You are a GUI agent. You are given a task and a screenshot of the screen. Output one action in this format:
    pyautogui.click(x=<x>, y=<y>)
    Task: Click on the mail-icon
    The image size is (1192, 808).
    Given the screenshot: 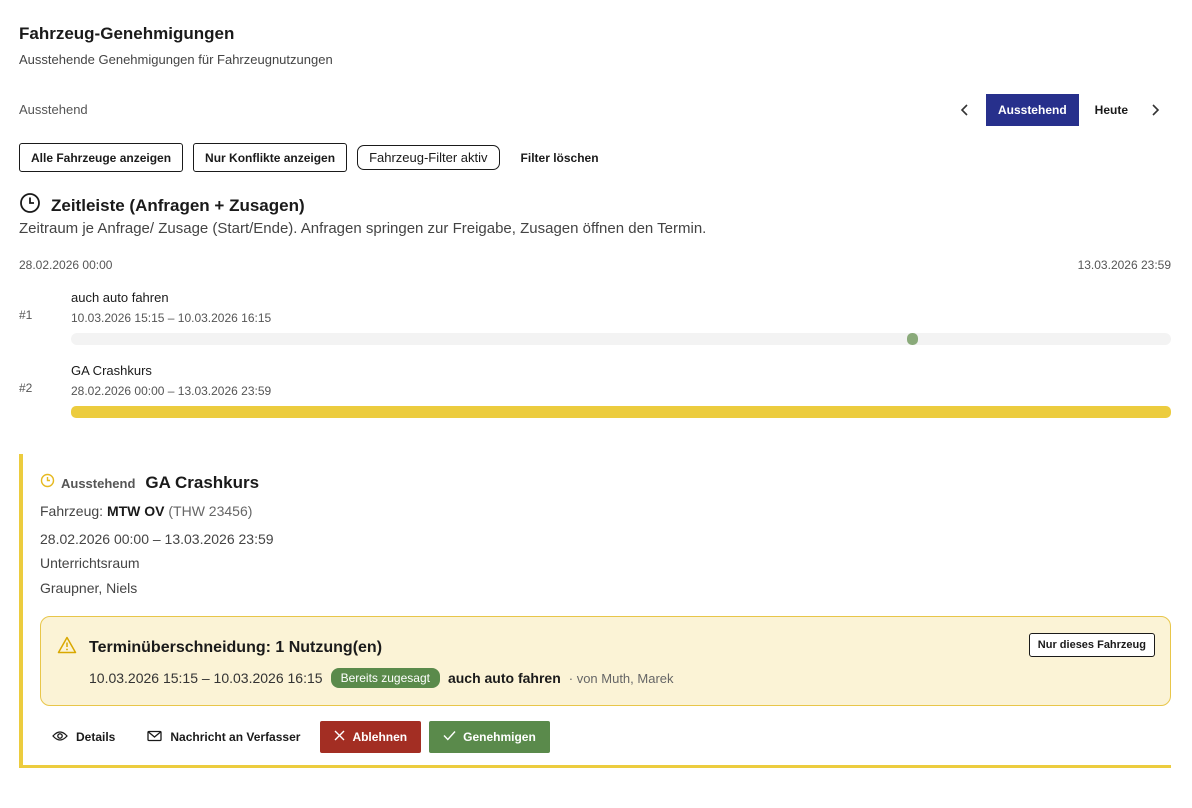 What is the action you would take?
    pyautogui.click(x=155, y=737)
    